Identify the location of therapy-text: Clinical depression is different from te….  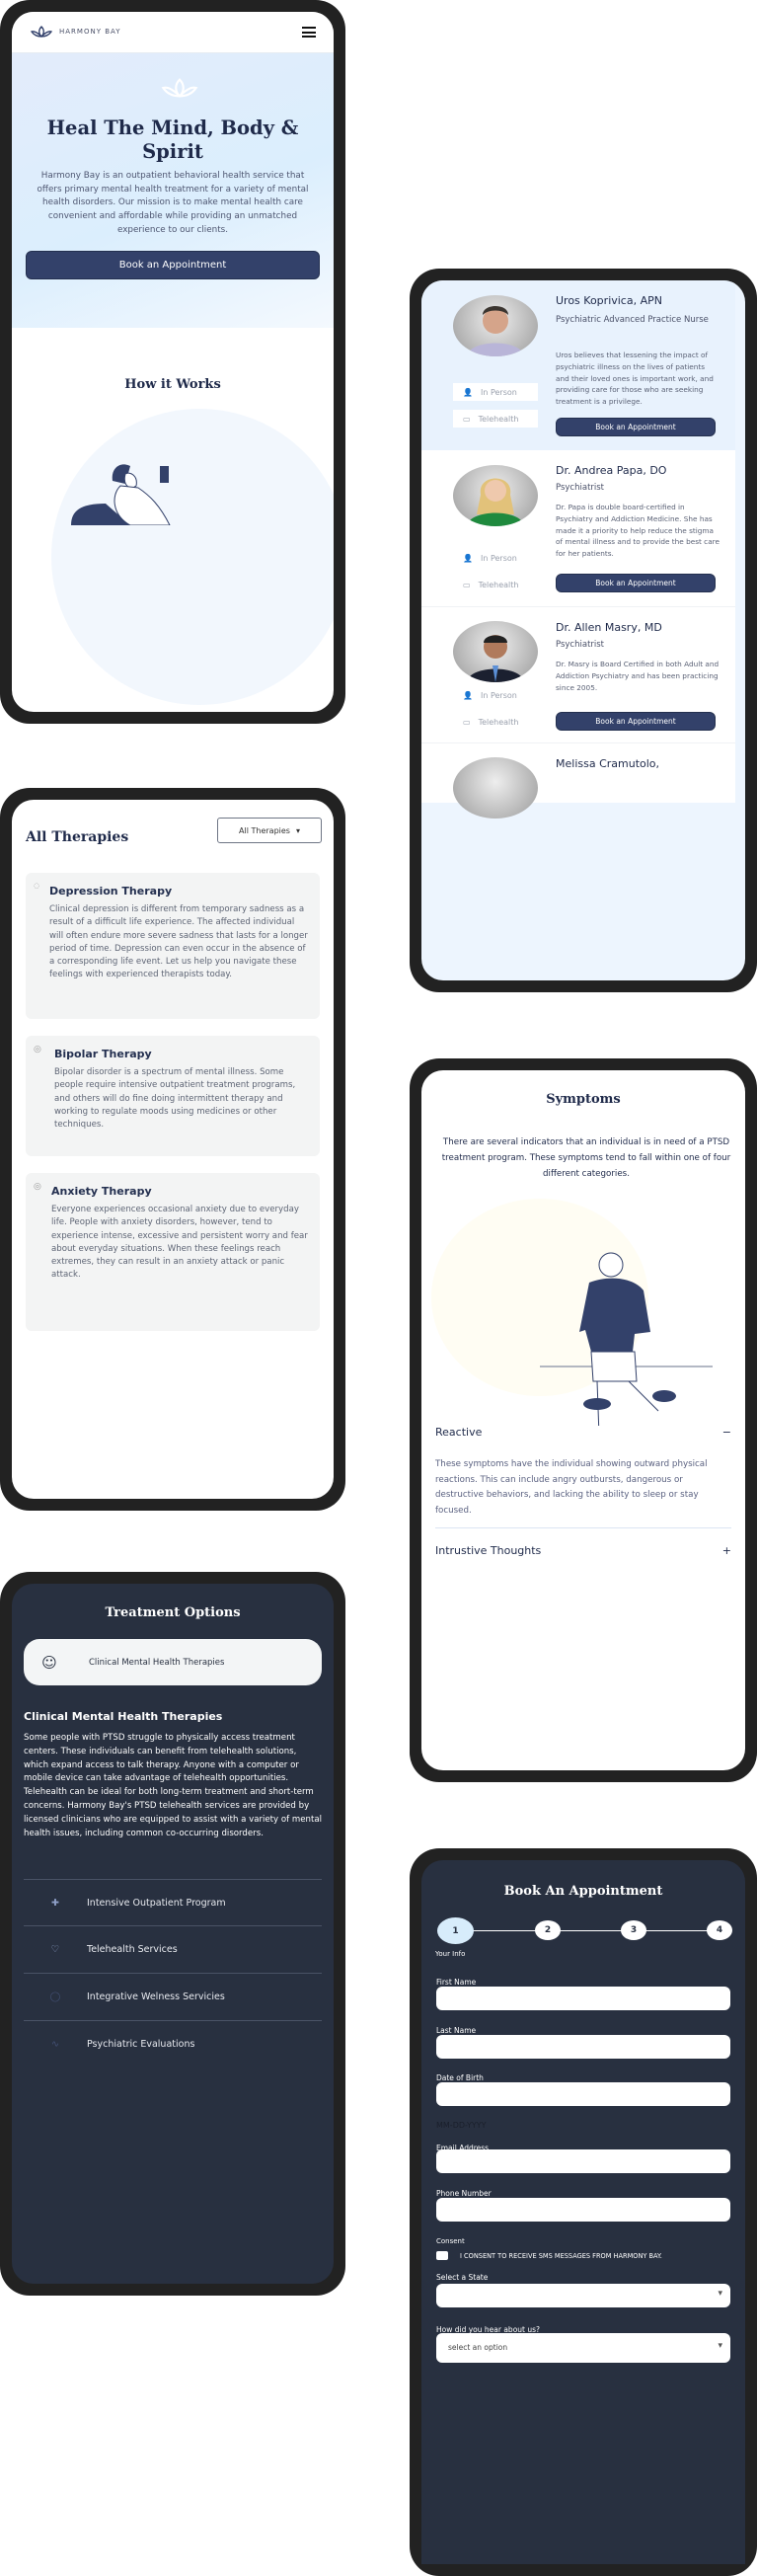
(179, 942).